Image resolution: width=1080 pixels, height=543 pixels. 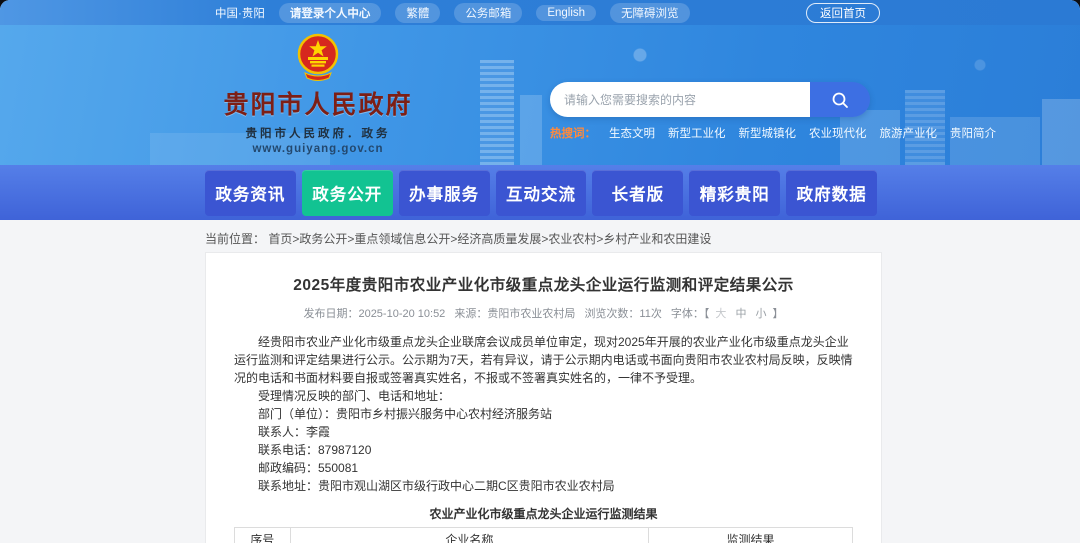 I want to click on font-size-small-button: 小, so click(x=761, y=314).